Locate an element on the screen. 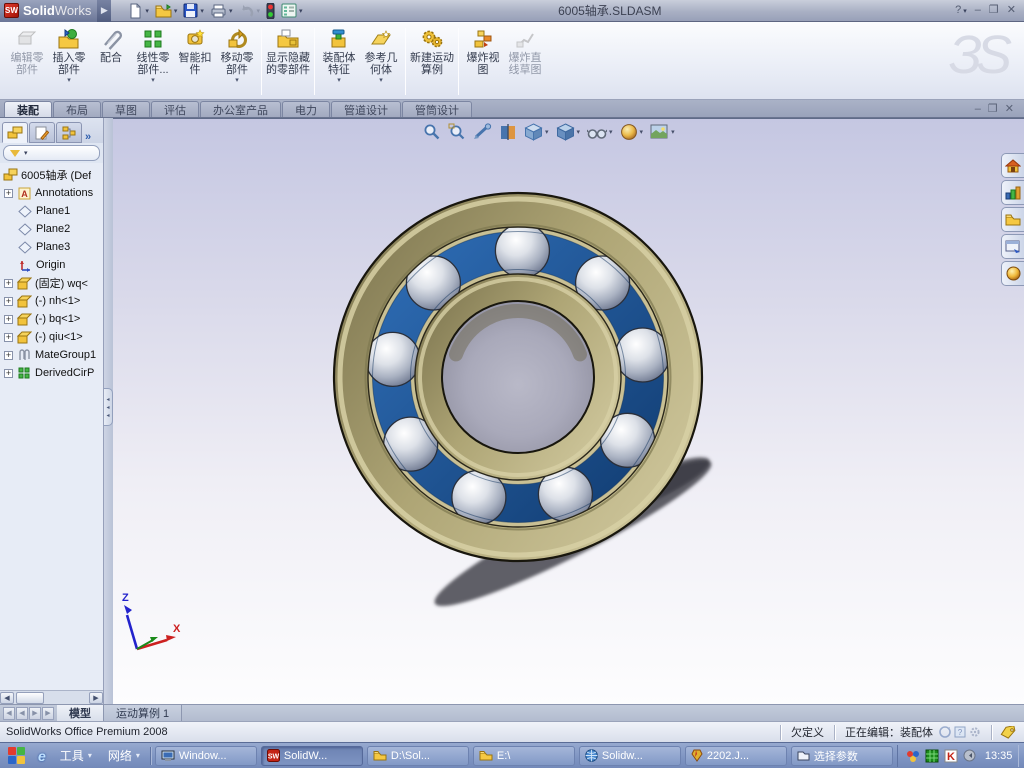 This screenshot has width=1024, height=768. linear-component-pattern-button: 线性零部件... ▾ is located at coordinates (153, 61).